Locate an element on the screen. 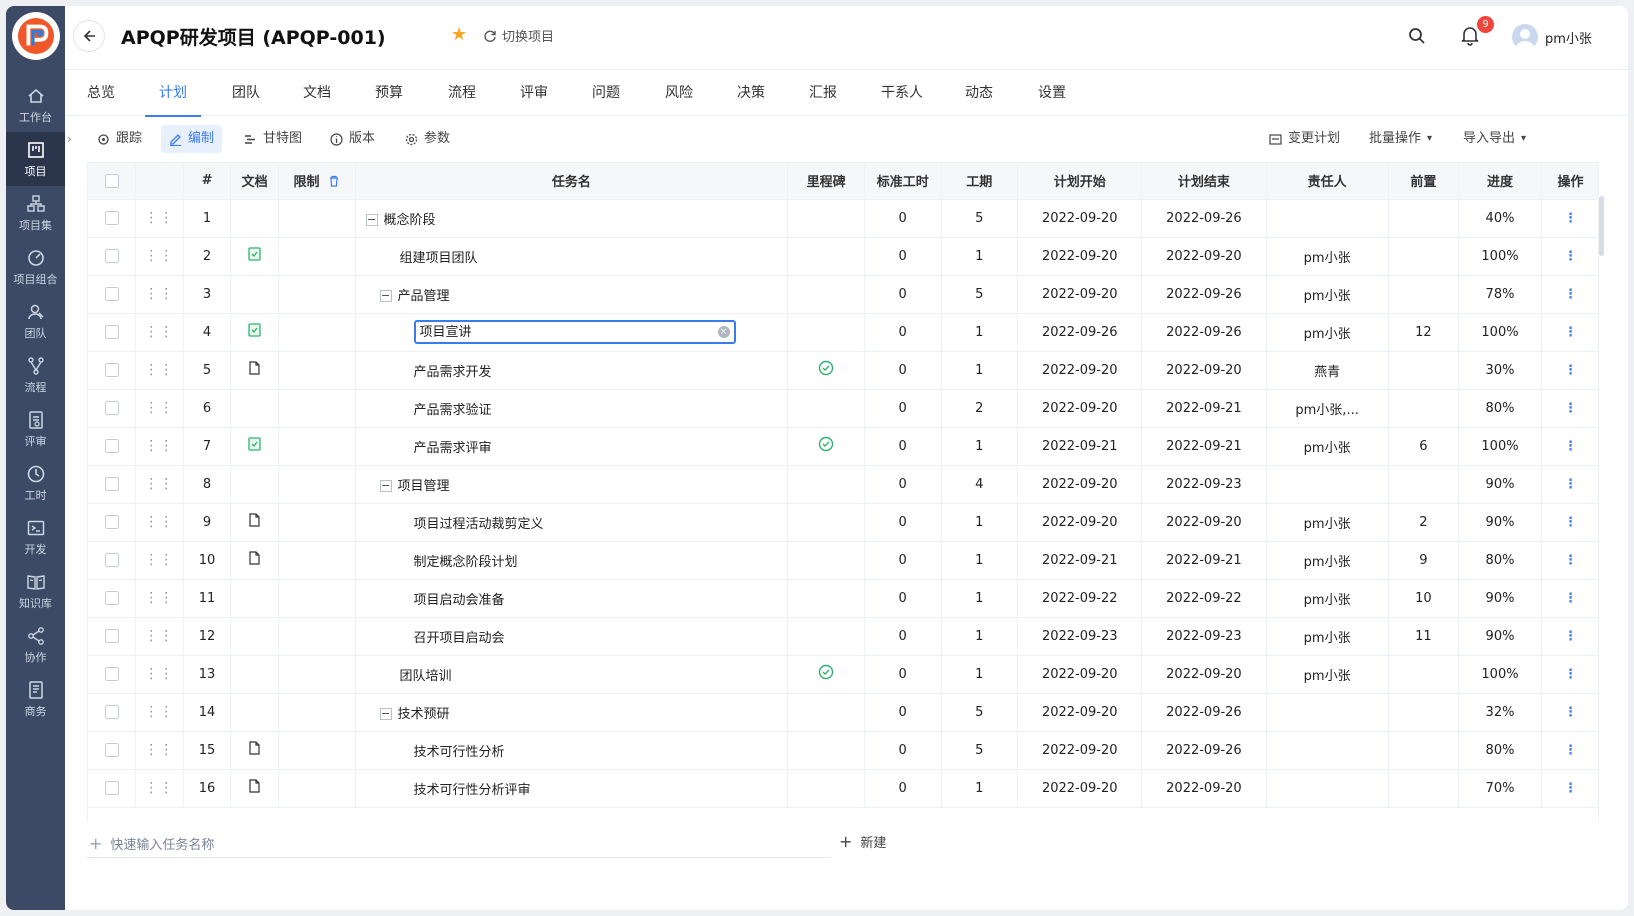 This screenshot has width=1634, height=916. sidebar-item-program: 项目集 is located at coordinates (35, 213).